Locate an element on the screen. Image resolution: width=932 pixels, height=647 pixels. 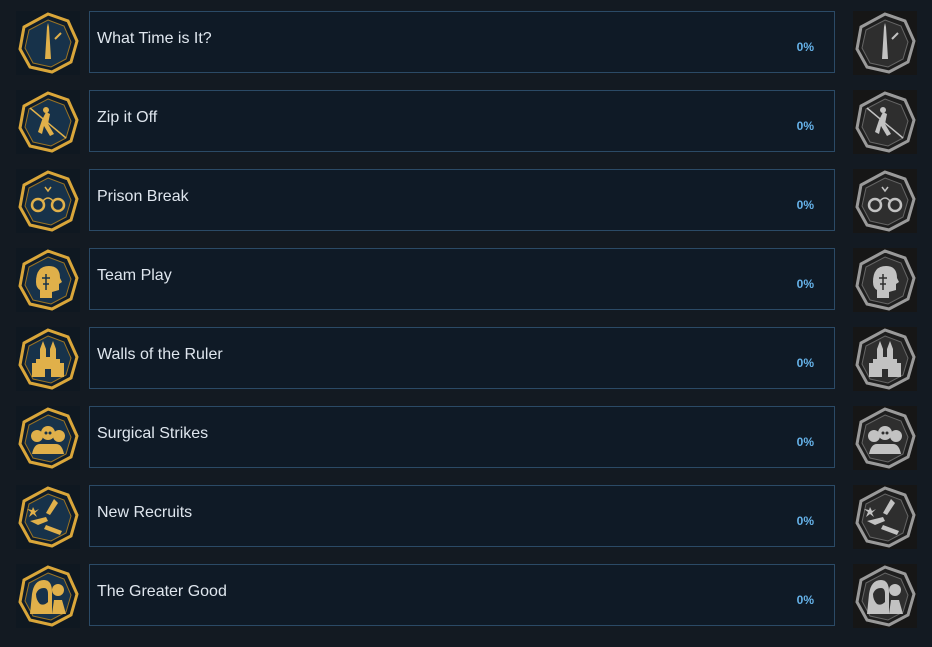
achievement-name: Surgical Strikes is located at coordinates (153, 433).